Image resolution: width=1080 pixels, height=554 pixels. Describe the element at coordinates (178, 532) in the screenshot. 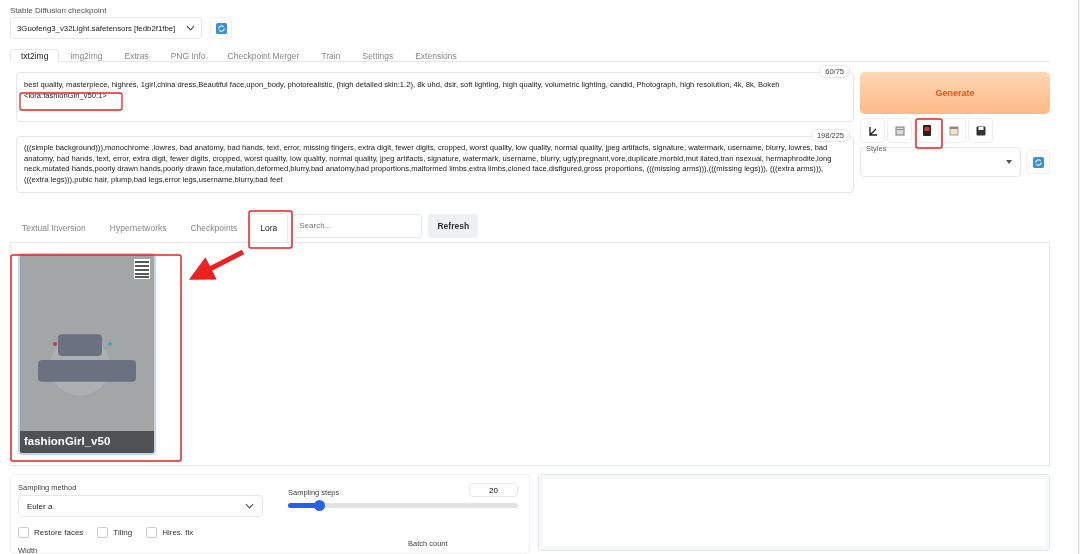

I see `checkbox-label: Hires. fix` at that location.